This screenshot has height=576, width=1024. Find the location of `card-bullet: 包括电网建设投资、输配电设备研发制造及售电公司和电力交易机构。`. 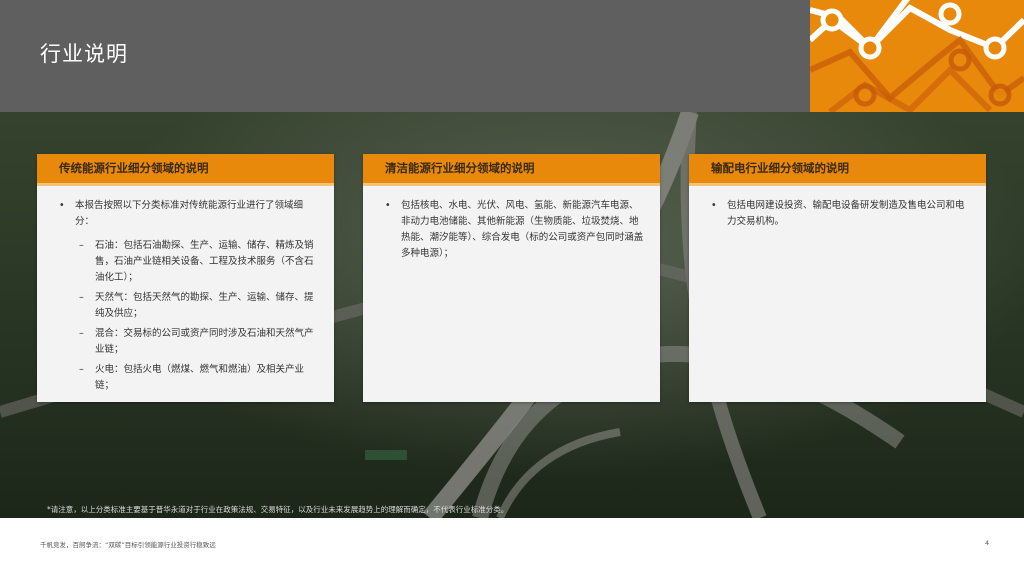

card-bullet: 包括电网建设投资、输配电设备研发制造及售电公司和电力交易机构。 is located at coordinates (841, 214).